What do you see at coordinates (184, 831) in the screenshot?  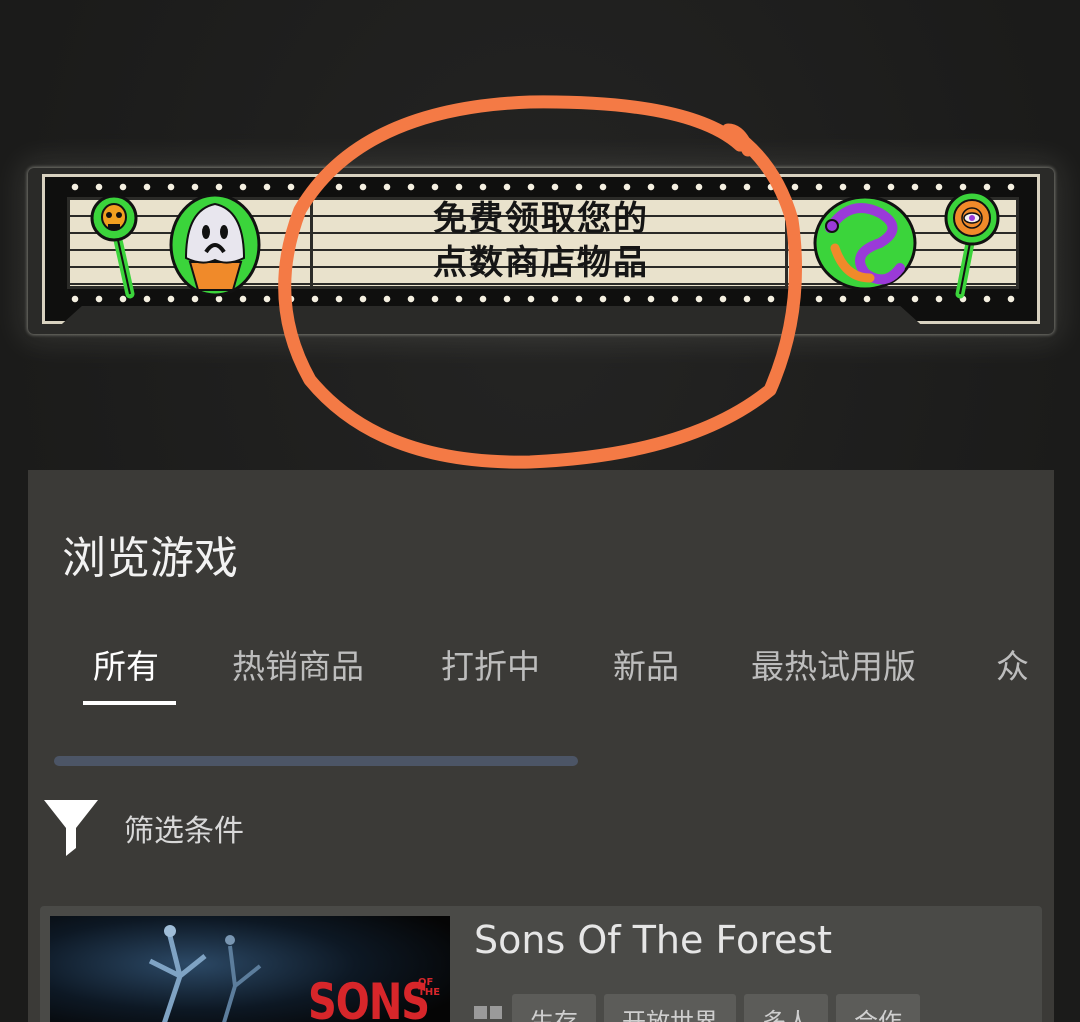 I see `filter-label: 筛选条件` at bounding box center [184, 831].